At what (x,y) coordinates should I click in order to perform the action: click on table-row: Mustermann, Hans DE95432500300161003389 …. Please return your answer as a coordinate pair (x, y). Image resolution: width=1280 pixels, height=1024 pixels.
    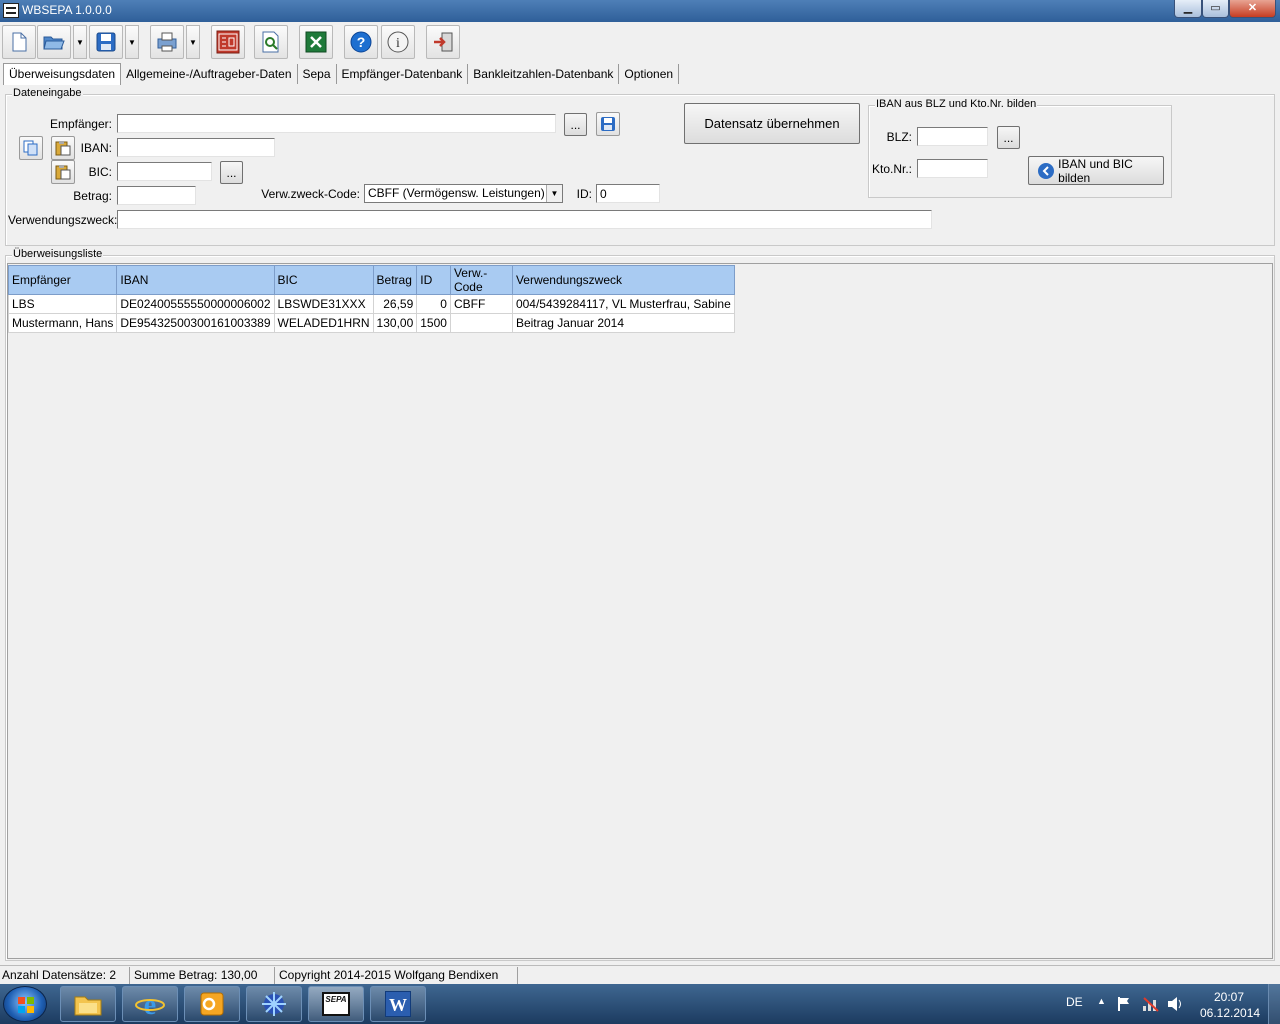
    Looking at the image, I should click on (371, 323).